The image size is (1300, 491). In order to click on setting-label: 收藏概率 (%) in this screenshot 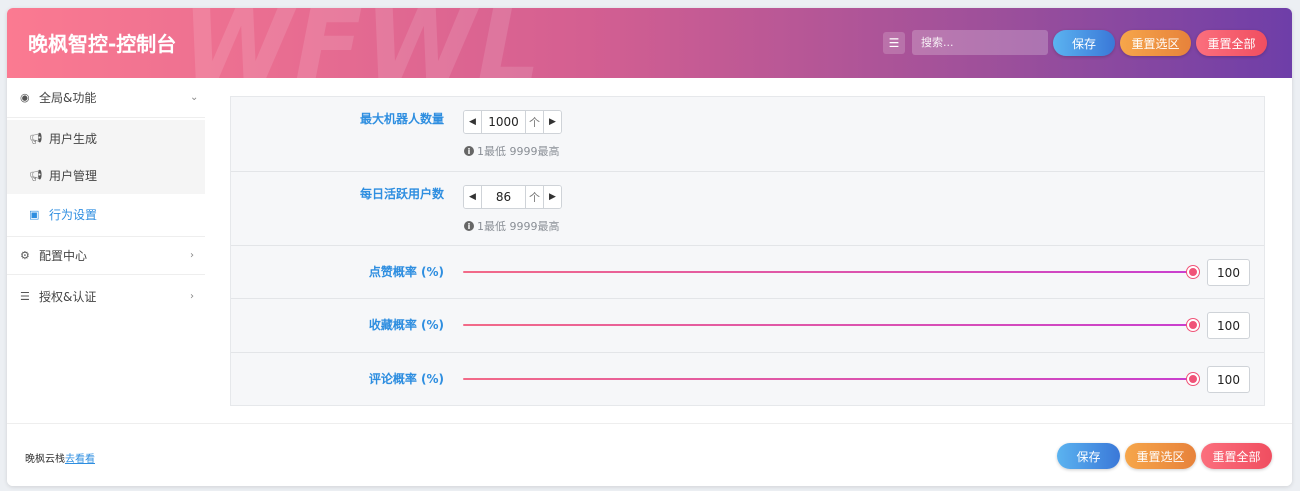, I will do `click(406, 325)`.